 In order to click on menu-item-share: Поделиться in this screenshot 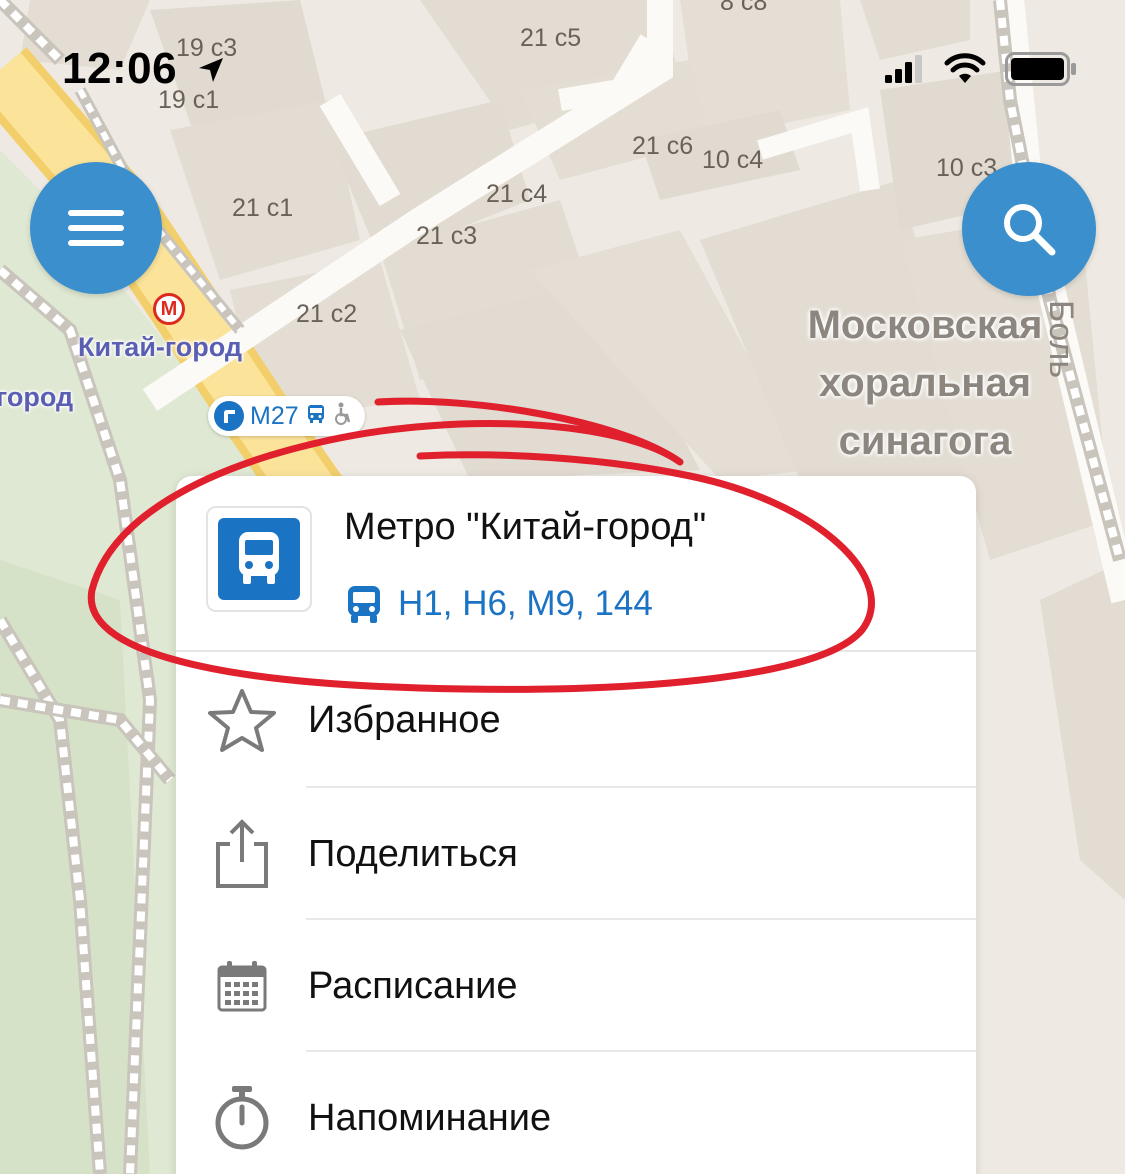, I will do `click(576, 854)`.